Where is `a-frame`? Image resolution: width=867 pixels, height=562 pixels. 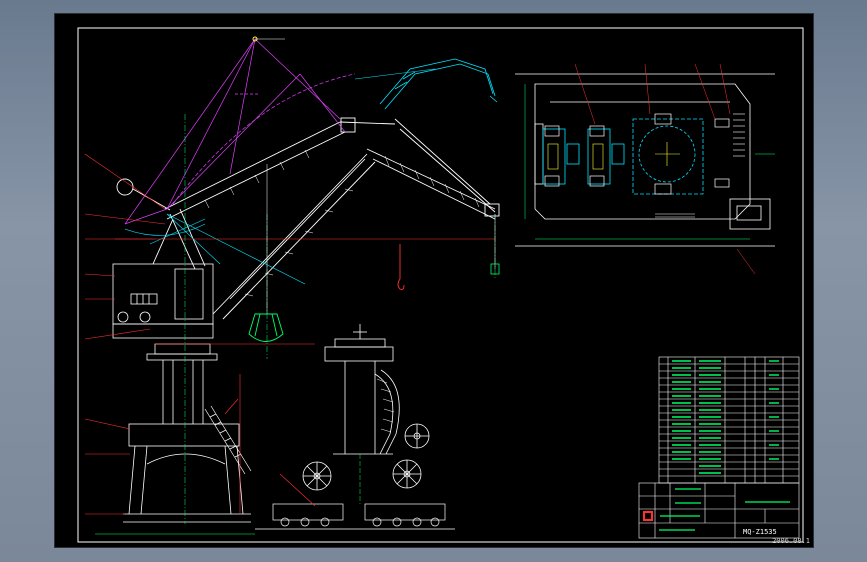
a-frame is located at coordinates (161, 224).